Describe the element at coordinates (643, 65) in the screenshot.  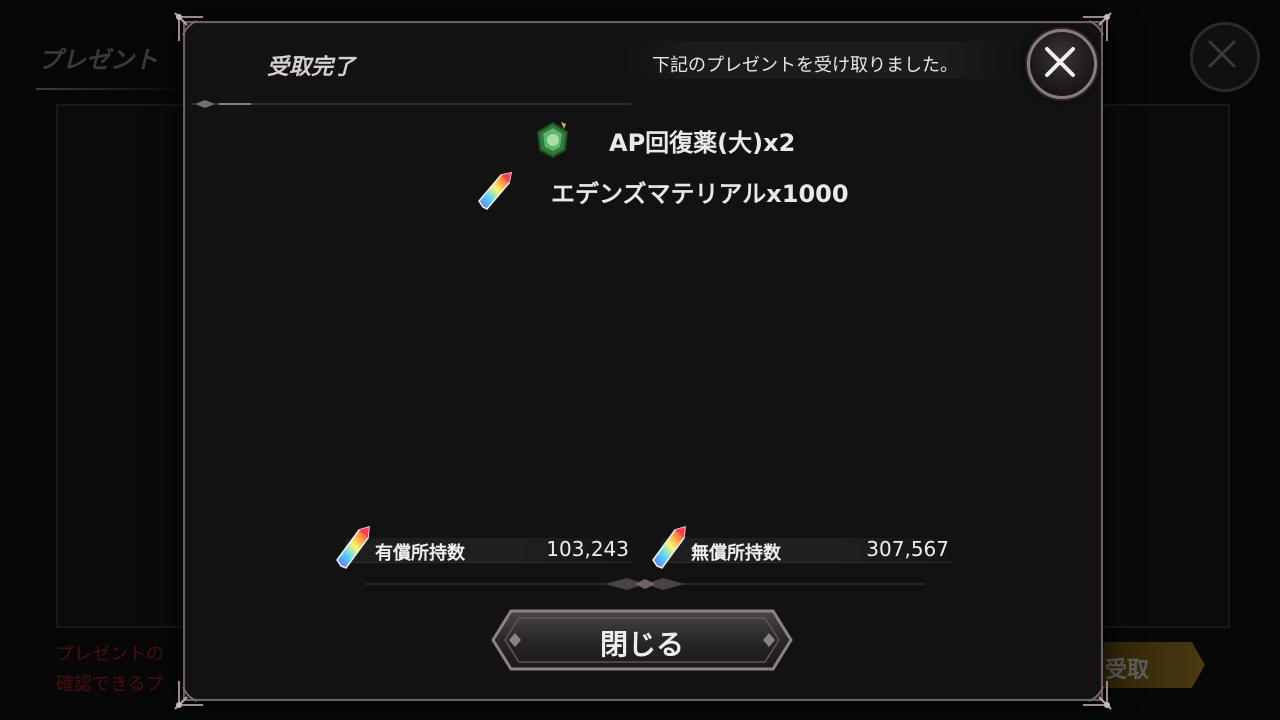
I see `dialog-header: 受取完了 下記のプレゼントを受け取りました。` at that location.